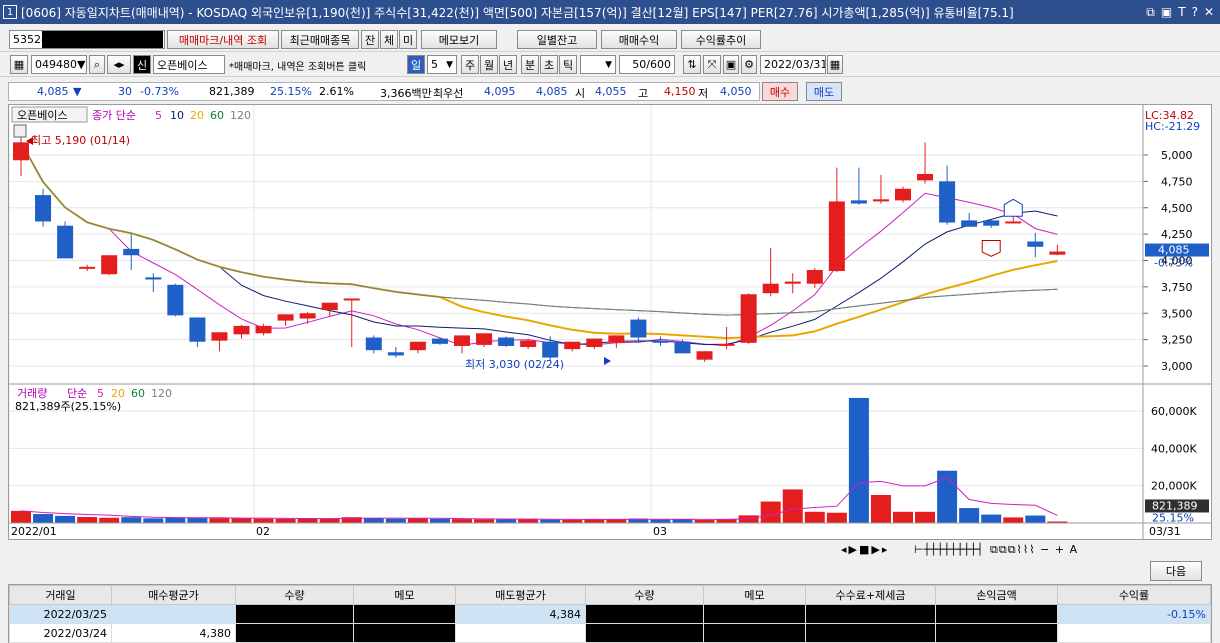  Describe the element at coordinates (865, 549) in the screenshot. I see `scroll-controls: ◂▶■▶▸` at that location.